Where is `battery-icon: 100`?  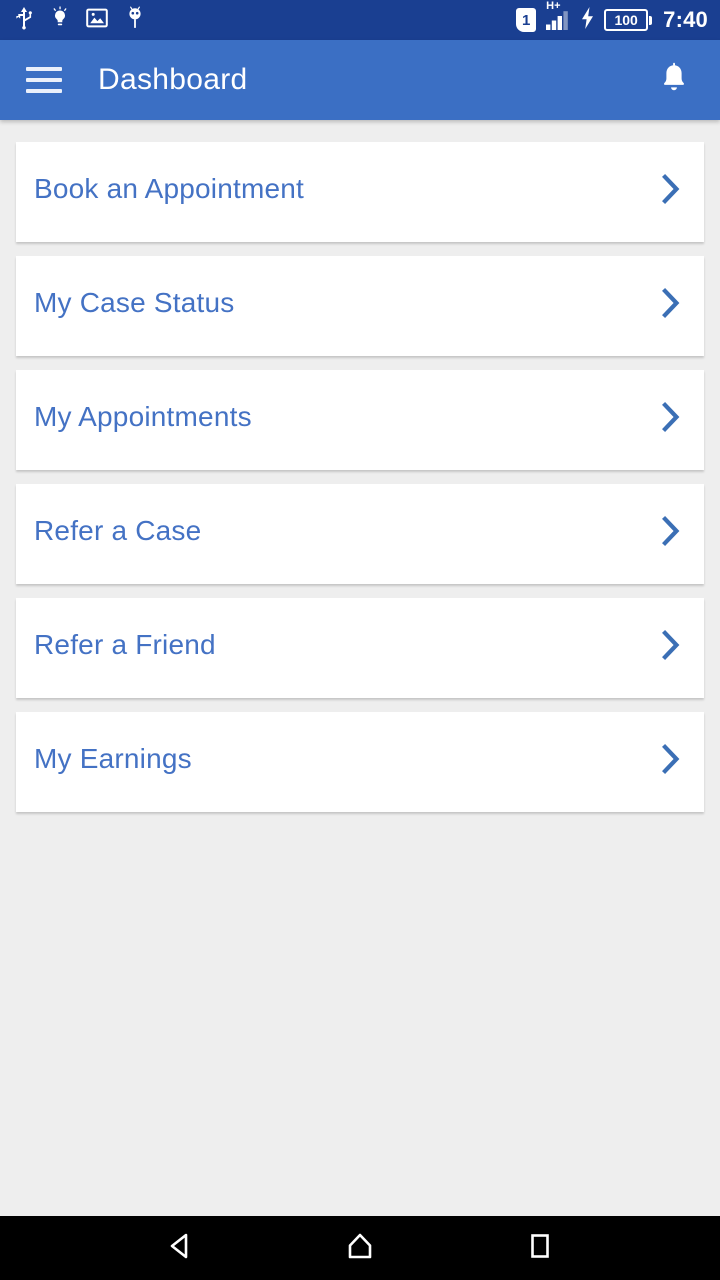
battery-icon: 100 is located at coordinates (628, 20).